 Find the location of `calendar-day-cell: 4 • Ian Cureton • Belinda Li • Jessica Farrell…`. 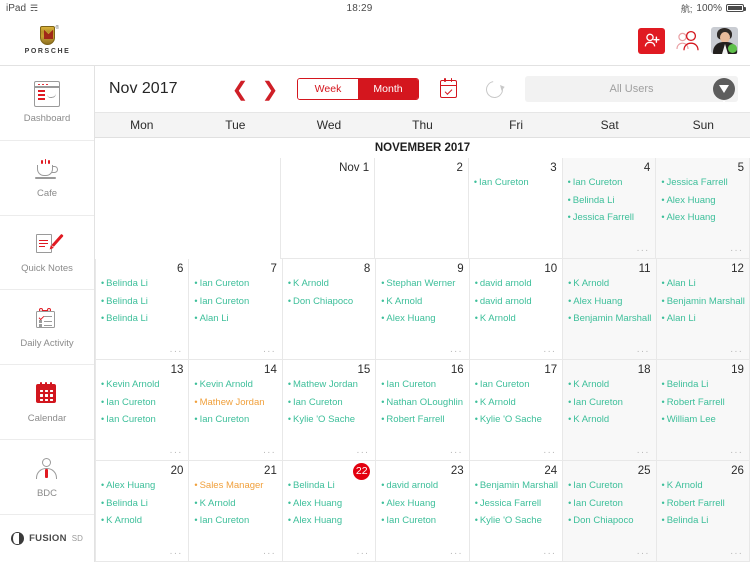

calendar-day-cell: 4 • Ian Cureton • Belinda Li • Jessica Farrell… is located at coordinates (609, 208).